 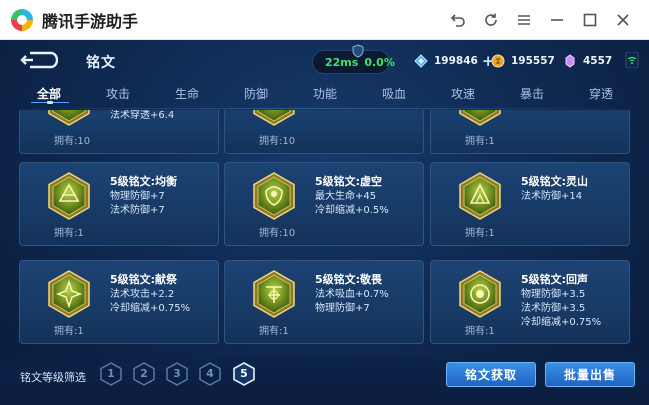 What do you see at coordinates (555, 181) in the screenshot?
I see `inscription-name: 5级铭文:灵山` at bounding box center [555, 181].